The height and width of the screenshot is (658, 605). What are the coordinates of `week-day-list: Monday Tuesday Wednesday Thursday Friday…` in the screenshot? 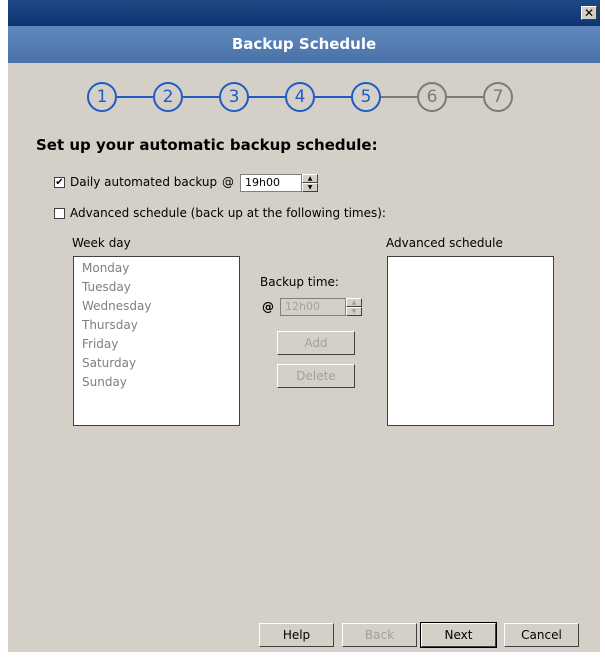 It's located at (156, 341).